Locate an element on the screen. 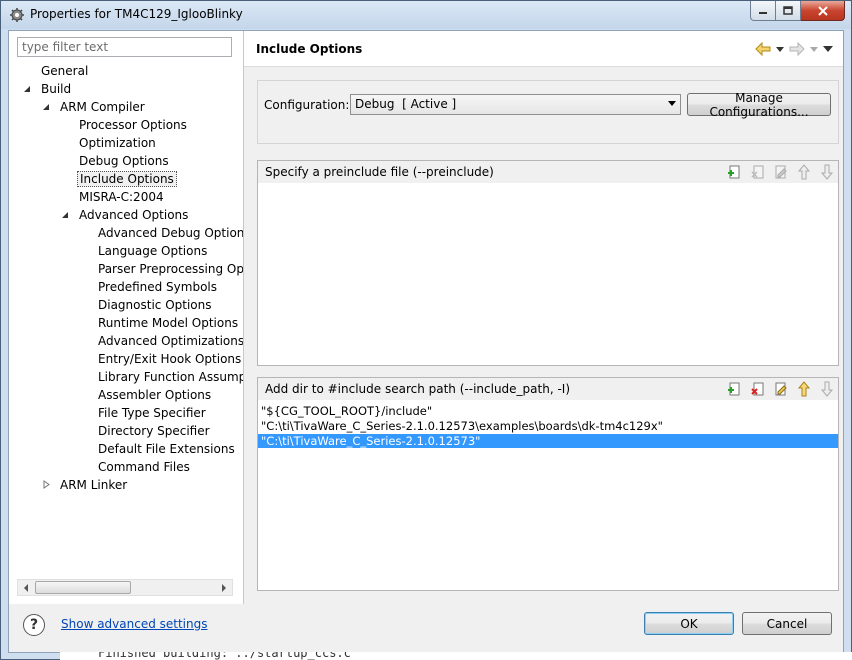 The image size is (852, 660). maximize-button is located at coordinates (788, 11).